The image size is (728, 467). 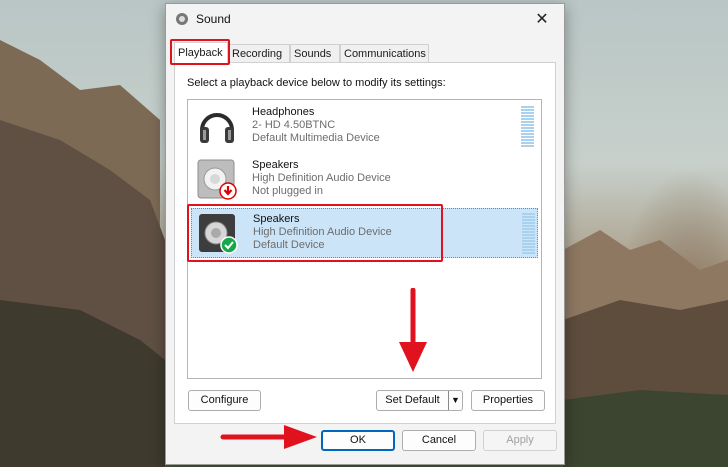 What do you see at coordinates (182, 19) in the screenshot?
I see `speaker-app-icon` at bounding box center [182, 19].